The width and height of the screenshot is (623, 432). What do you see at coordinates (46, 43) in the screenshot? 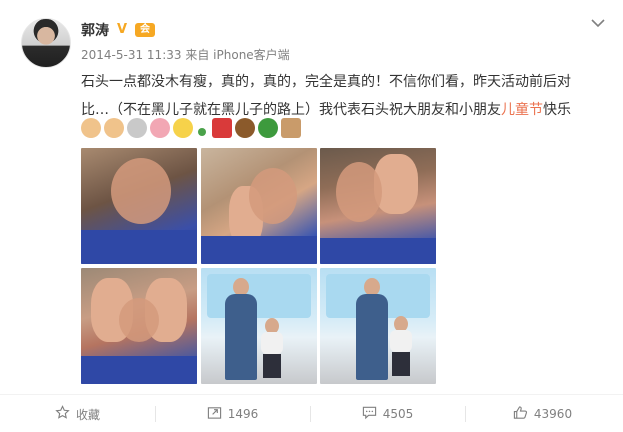
I see `avatar` at bounding box center [46, 43].